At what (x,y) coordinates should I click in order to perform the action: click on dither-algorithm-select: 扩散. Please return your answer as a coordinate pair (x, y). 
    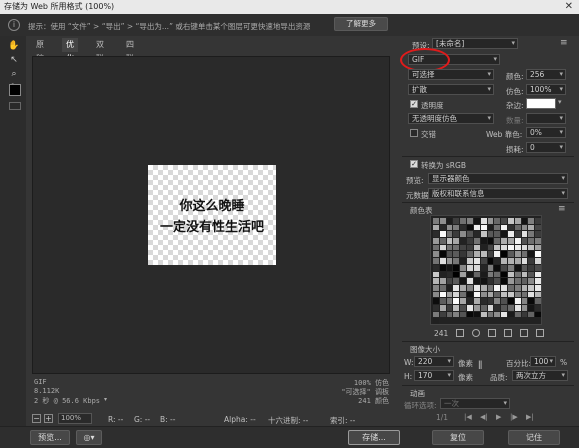
    Looking at the image, I should click on (451, 89).